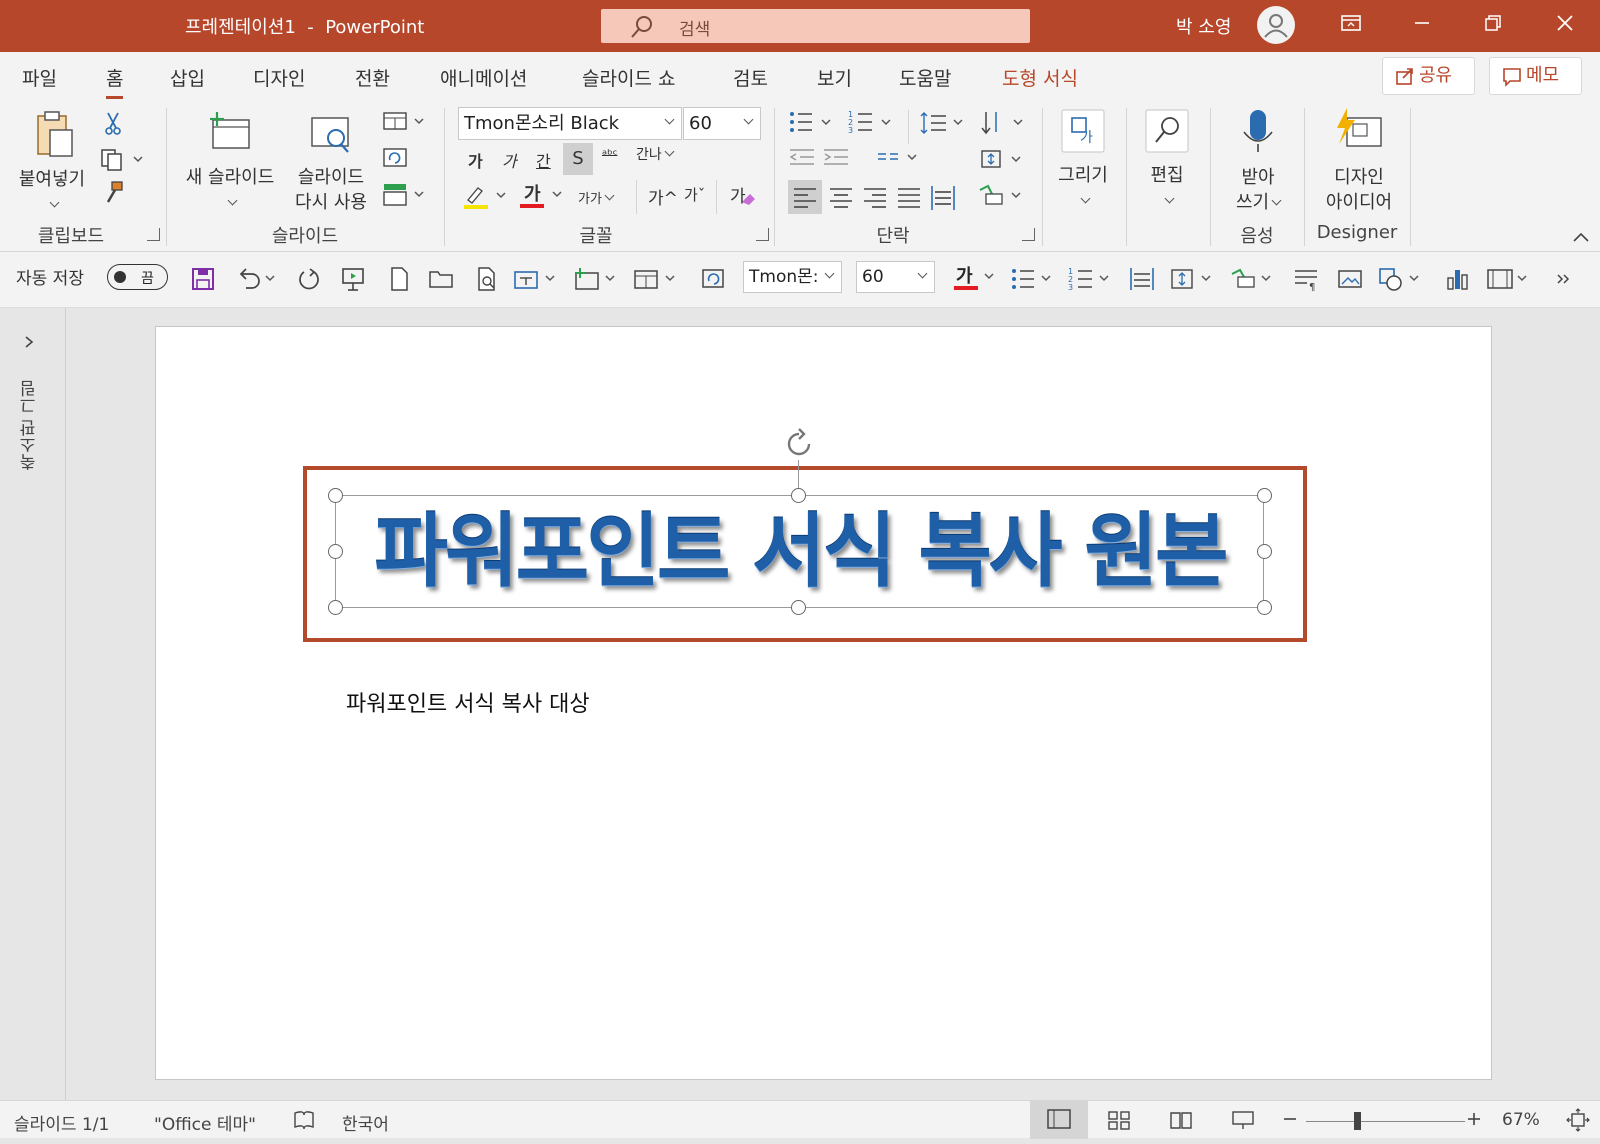 The image size is (1600, 1144). Describe the element at coordinates (331, 161) in the screenshot. I see `reuse-slides-button: 슬라이드 다시 사용` at that location.